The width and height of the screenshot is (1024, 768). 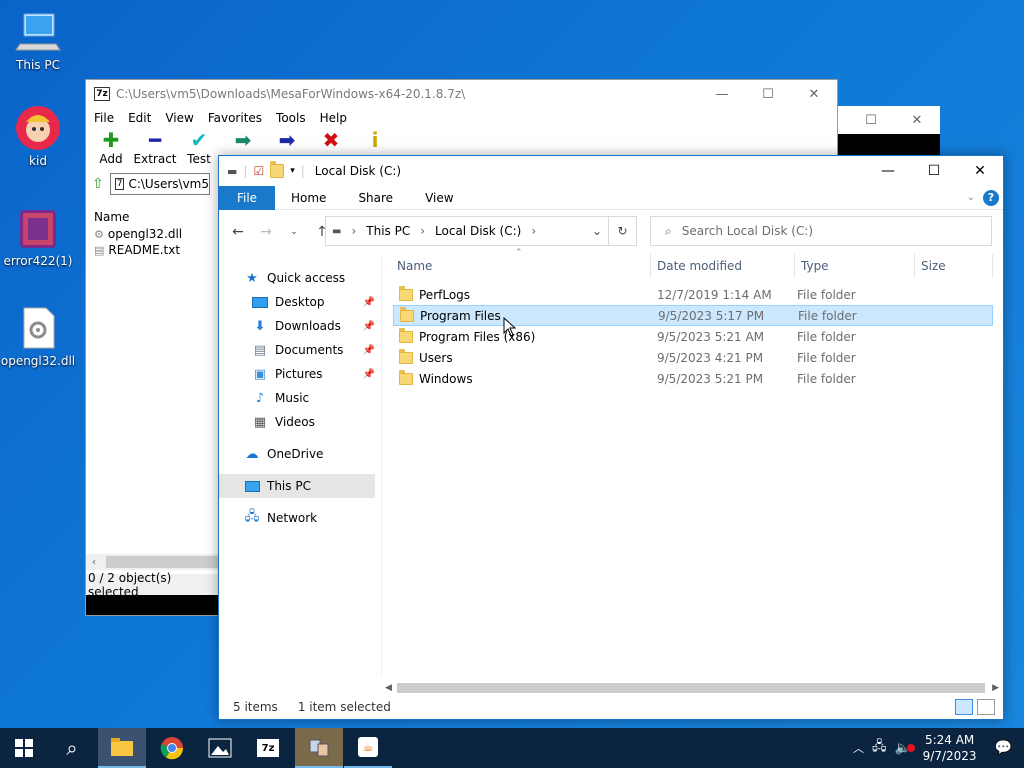 I want to click on mouse-cursor-icon, so click(x=510, y=327).